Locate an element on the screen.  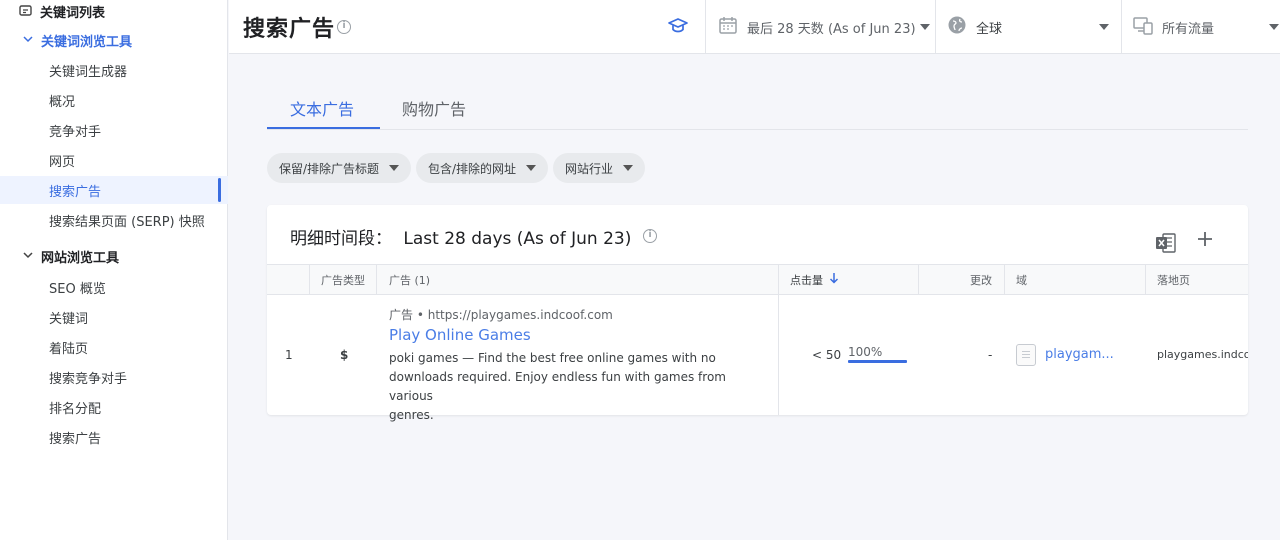
sidebar-item-site-search-ads: 搜索广告 is located at coordinates (114, 437).